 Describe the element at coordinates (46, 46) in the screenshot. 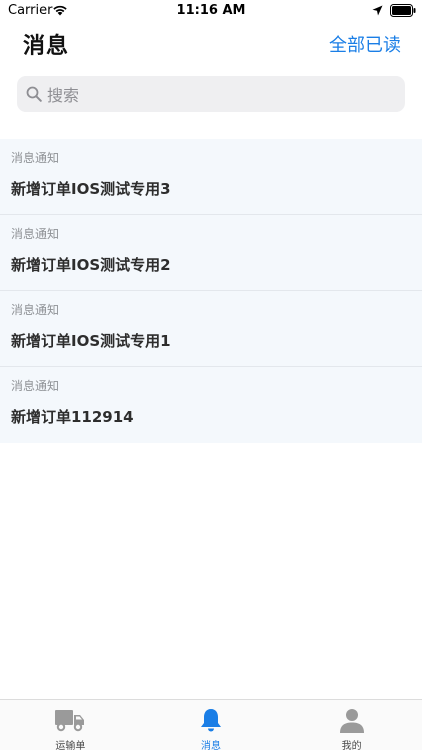

I see `page-title: 消息` at that location.